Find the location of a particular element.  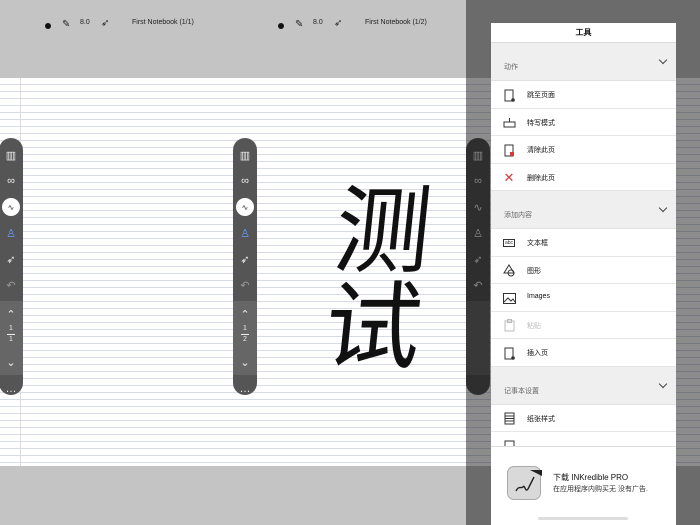

menu-item-insert-page: 插入页 is located at coordinates (583, 353).